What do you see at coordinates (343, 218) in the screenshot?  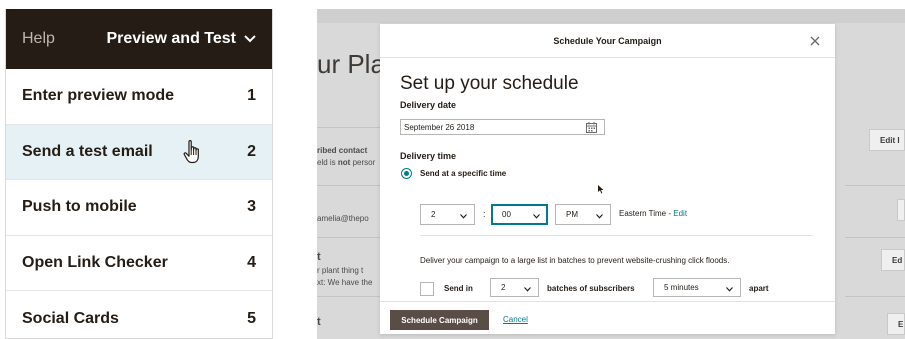 I see `background-row-email: amelia@thepo` at bounding box center [343, 218].